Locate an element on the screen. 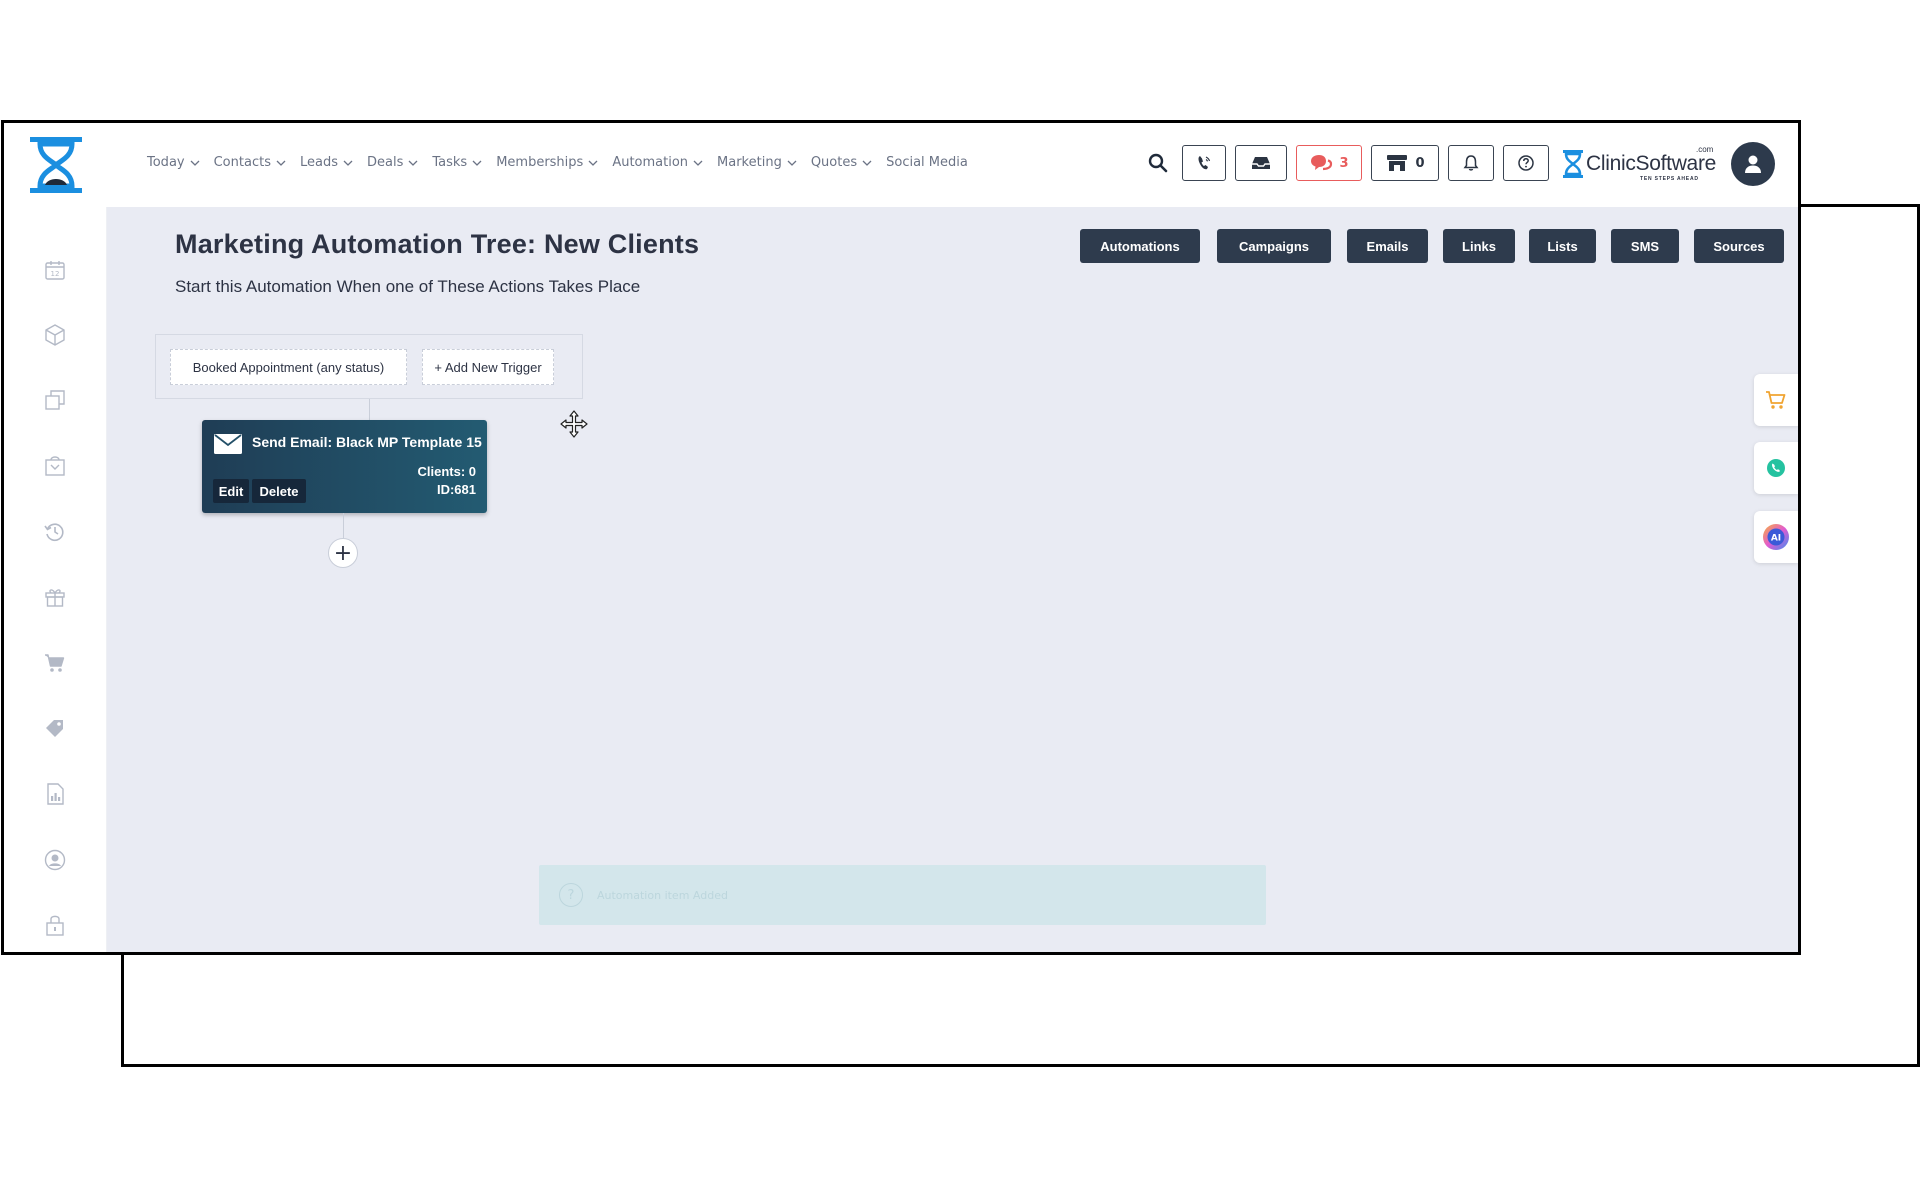 This screenshot has width=1920, height=1200. messages-button: 3 is located at coordinates (1329, 163).